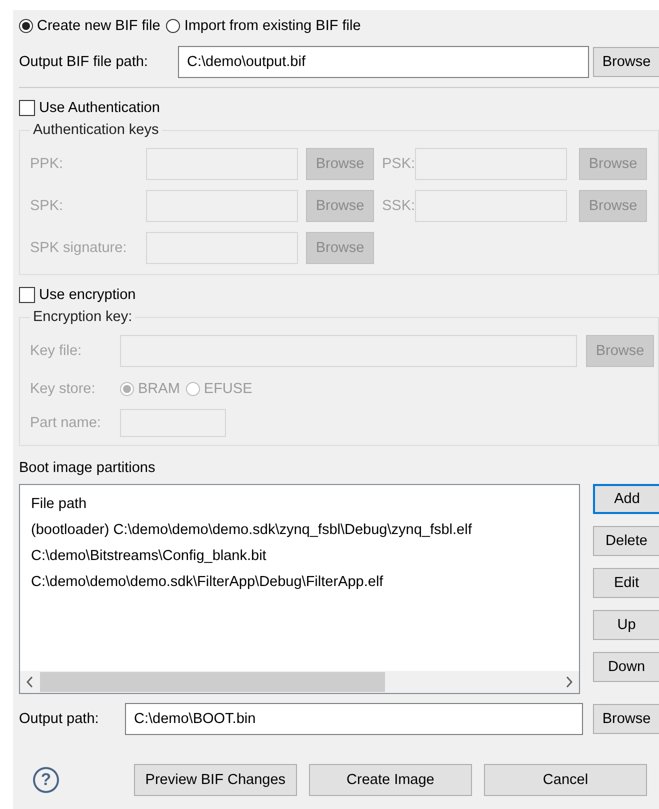 This screenshot has height=809, width=659. Describe the element at coordinates (299, 582) in the screenshot. I see `list-item: C:\demo\demo\demo.sdk\FilterApp\Debug\FilterApp.elf` at that location.